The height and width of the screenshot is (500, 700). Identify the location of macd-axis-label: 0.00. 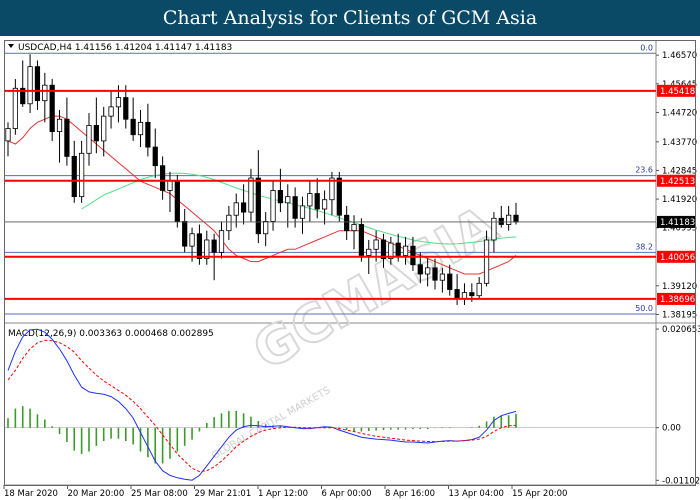
(671, 429).